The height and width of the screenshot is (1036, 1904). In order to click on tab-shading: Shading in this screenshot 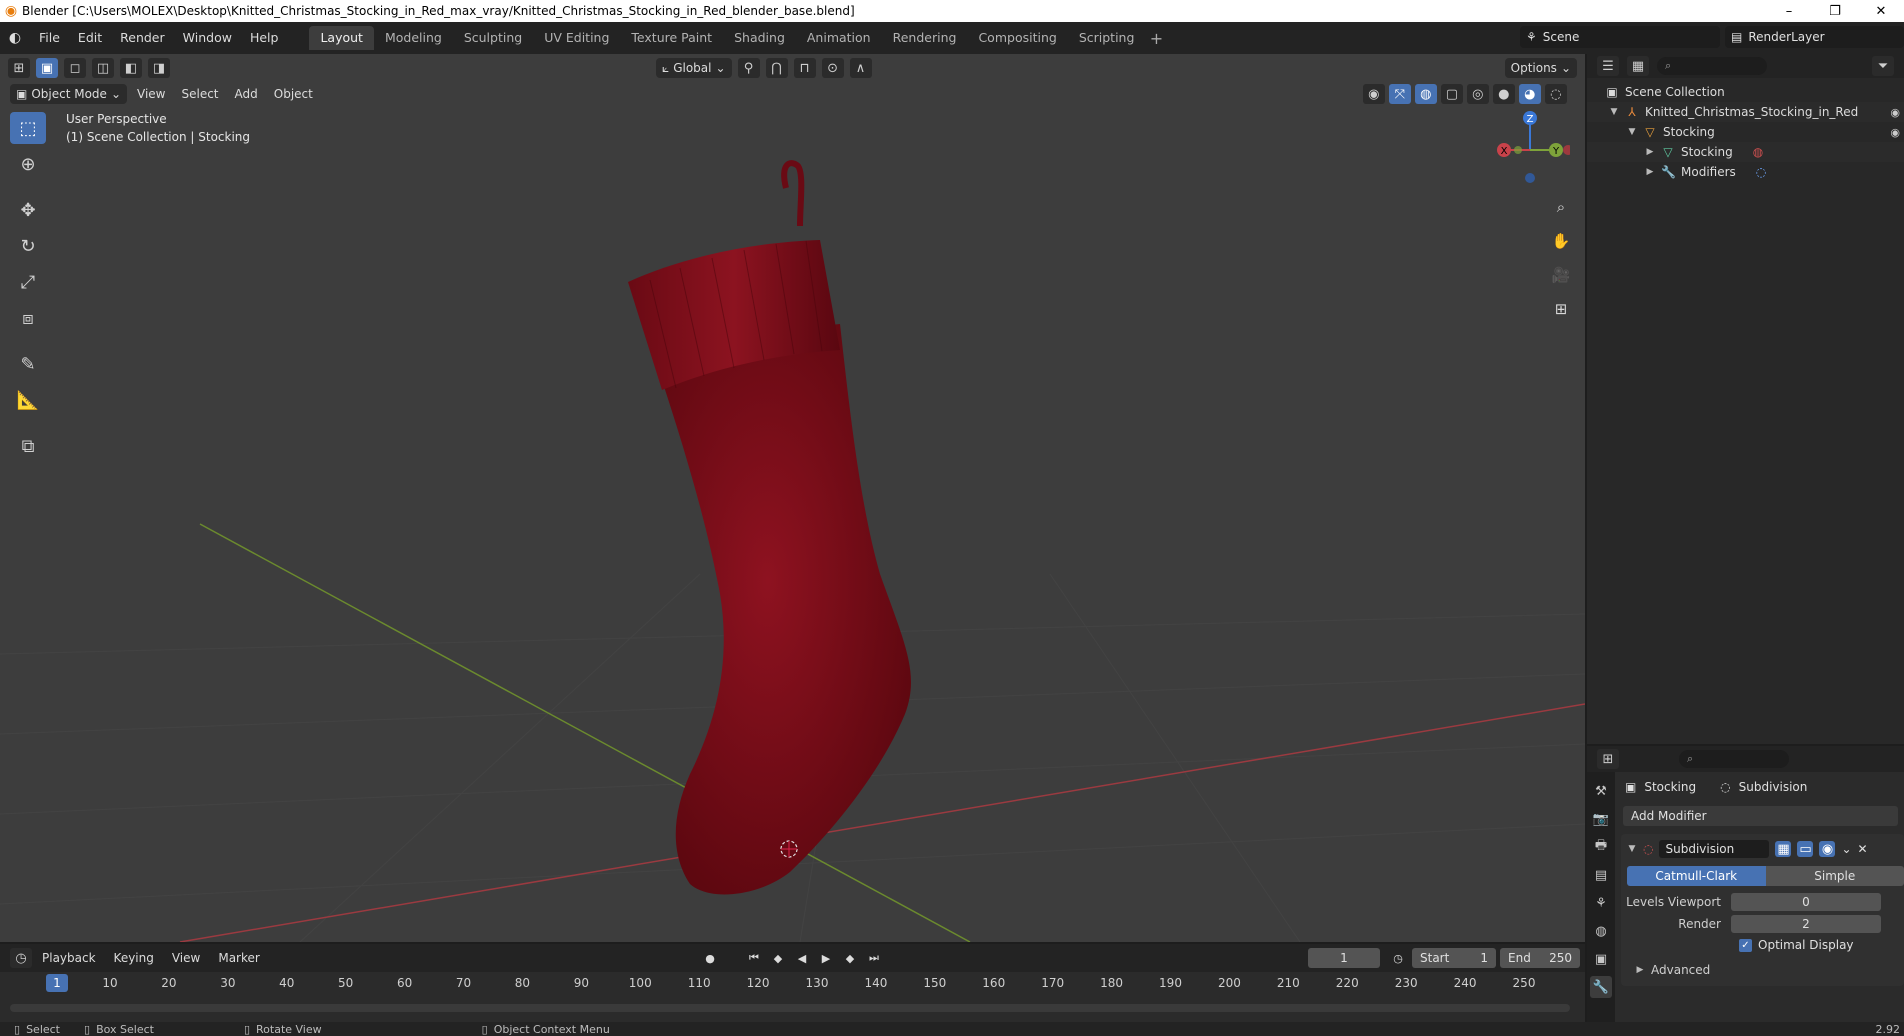, I will do `click(759, 38)`.